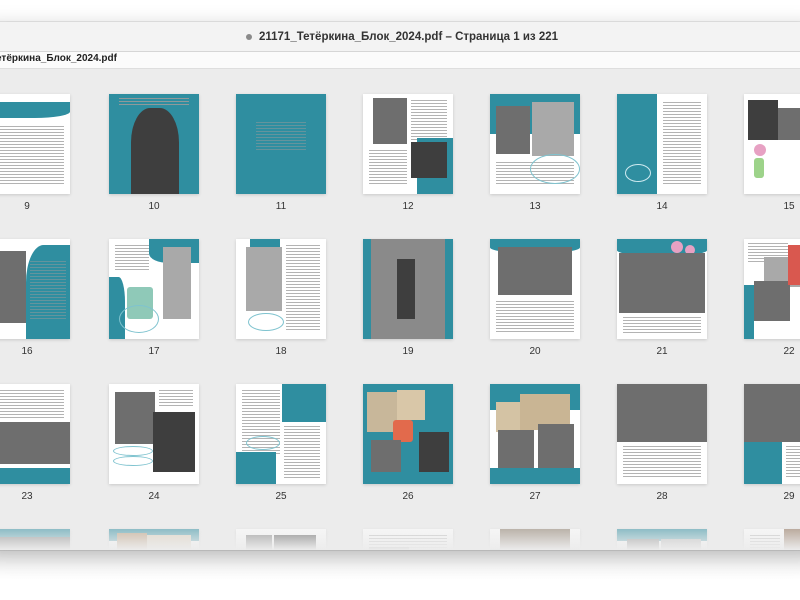  Describe the element at coordinates (154, 206) in the screenshot. I see `page-number: 10` at that location.